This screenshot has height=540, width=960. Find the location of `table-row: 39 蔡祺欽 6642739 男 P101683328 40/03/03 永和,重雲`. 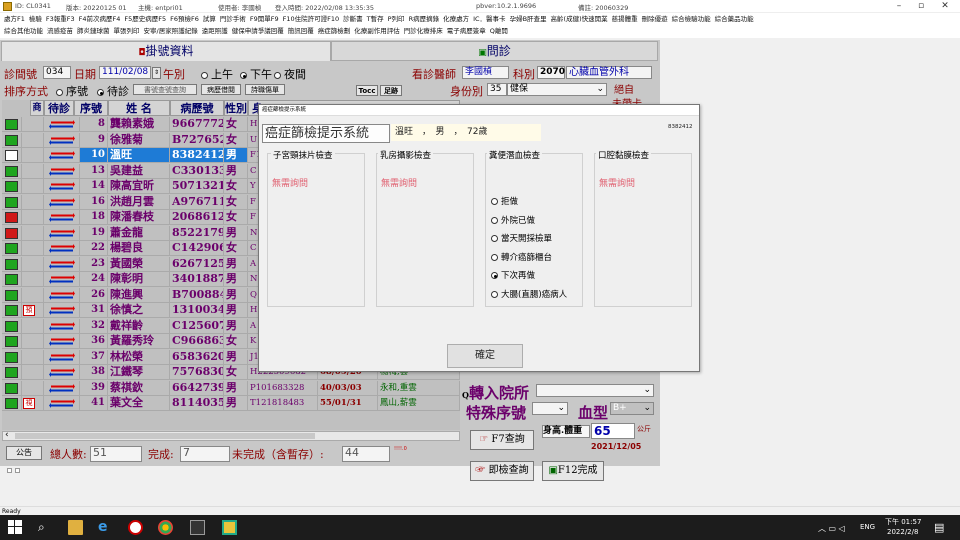

table-row: 39 蔡祺欽 6642739 男 P101683328 40/03/03 永和,重雲 is located at coordinates (231, 388).